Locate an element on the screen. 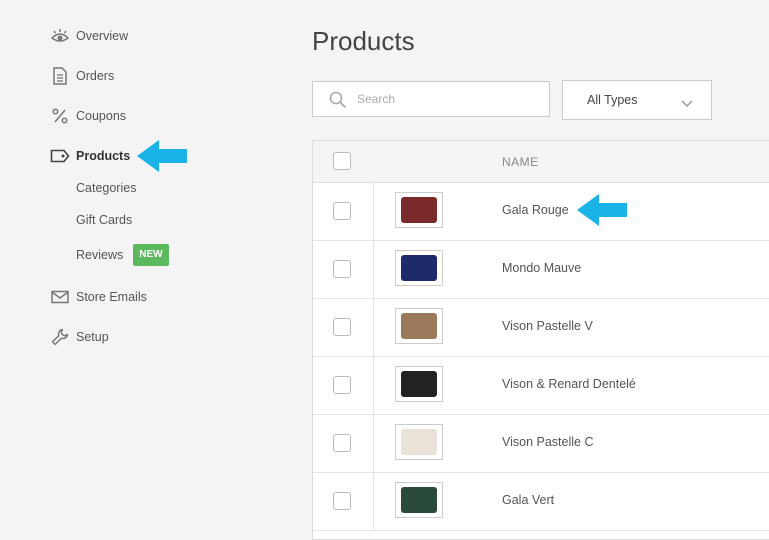 The width and height of the screenshot is (769, 540). table-row: Vison & Renard Dentelé is located at coordinates (541, 385).